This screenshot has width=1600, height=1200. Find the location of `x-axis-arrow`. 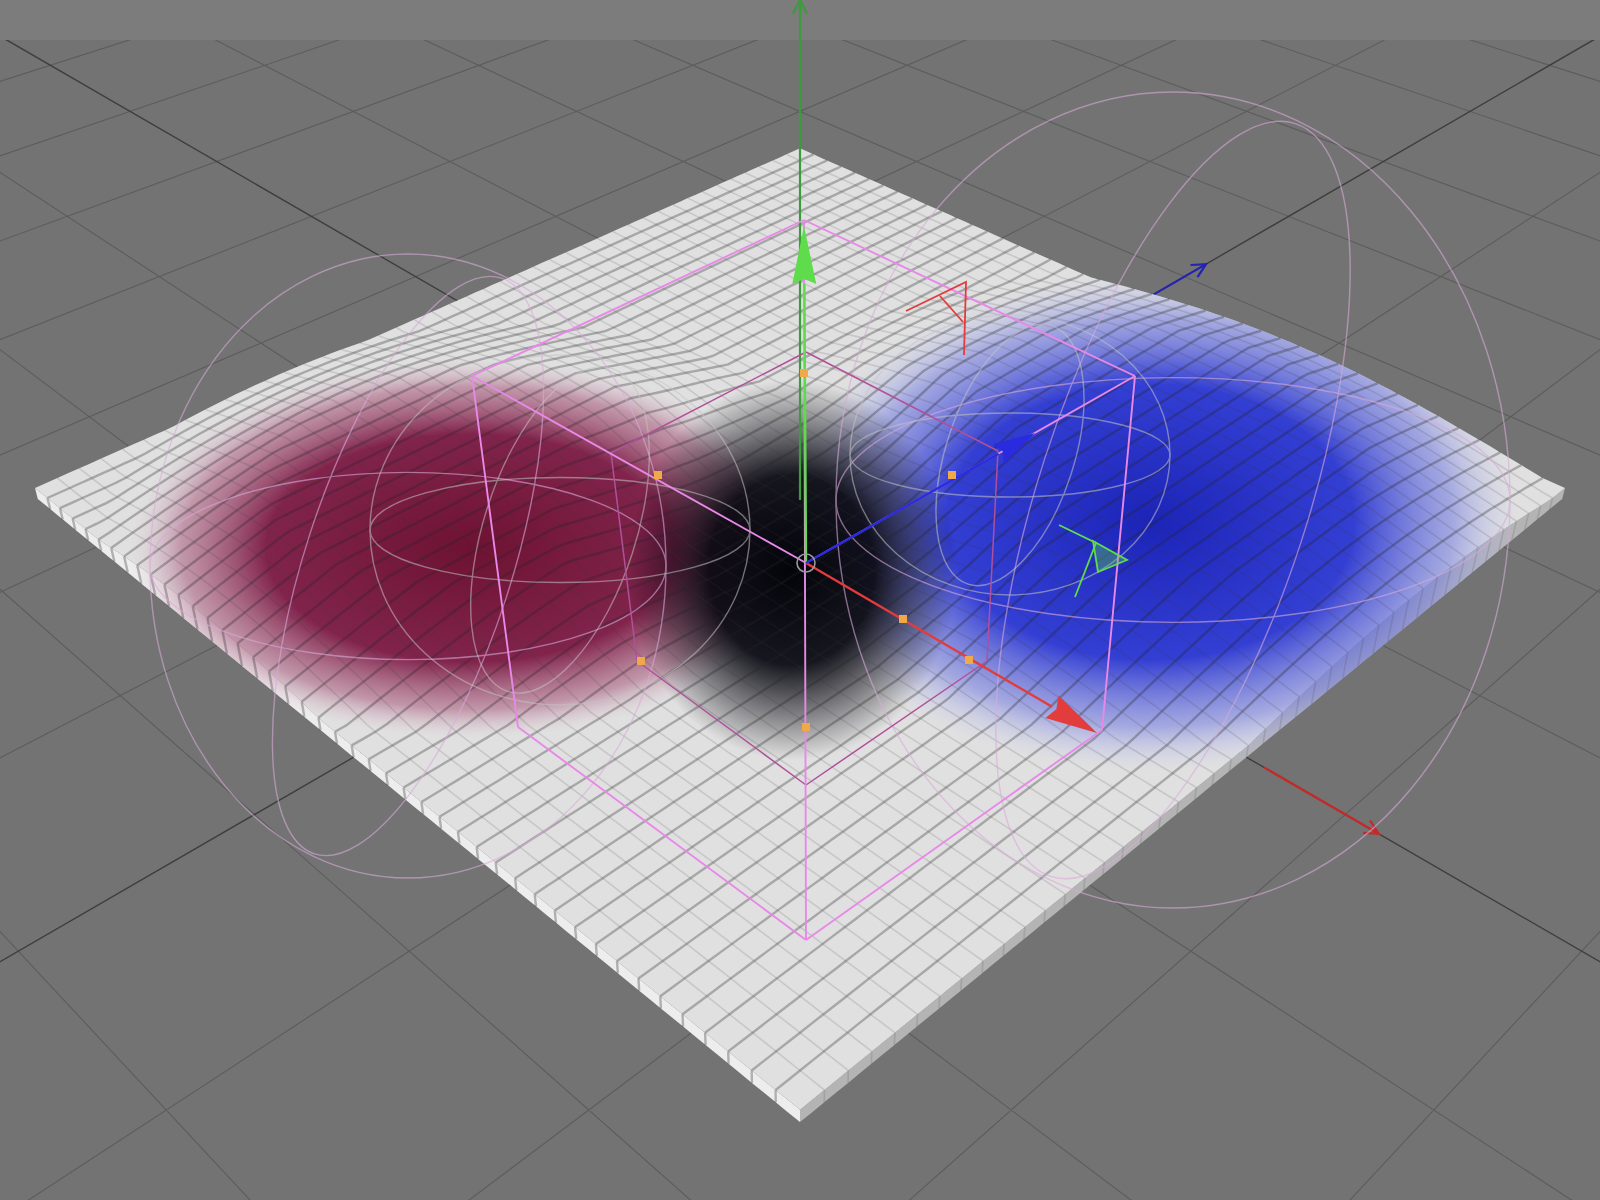

x-axis-arrow is located at coordinates (951, 647).